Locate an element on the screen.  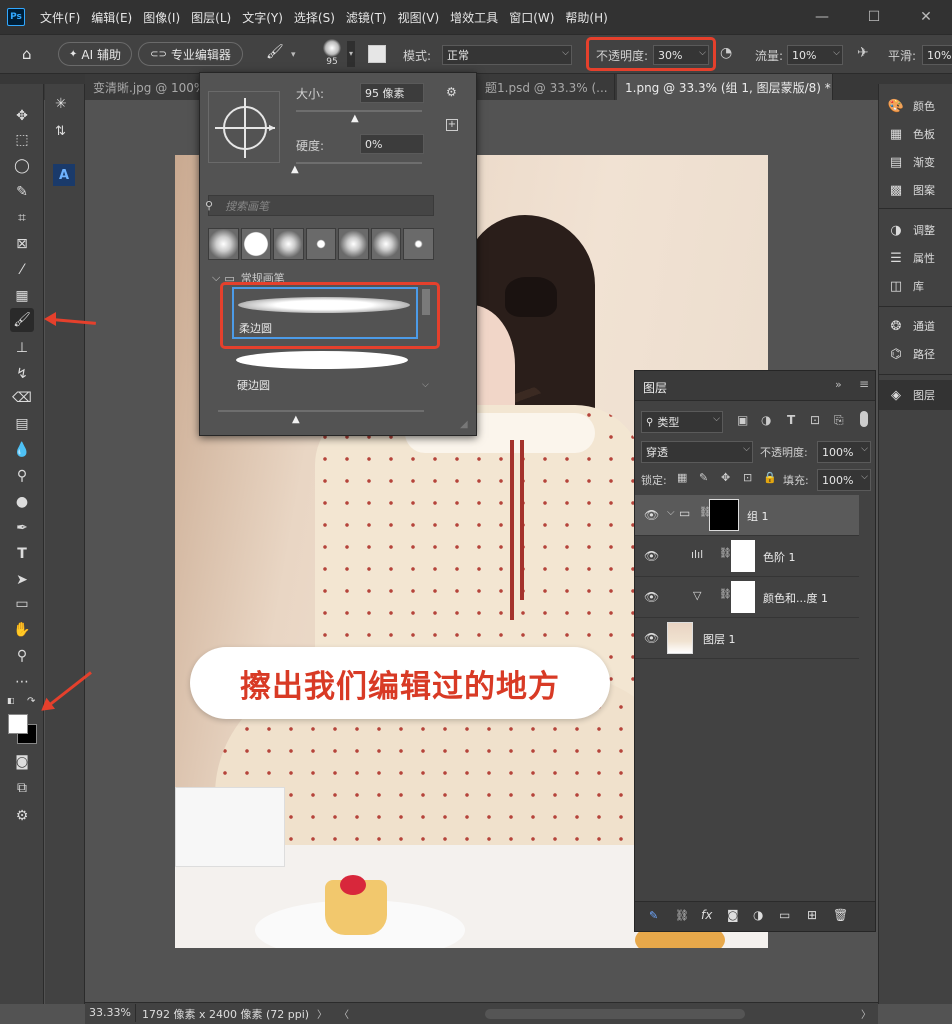
frame-tool-icon: ⊠ is located at coordinates (22, 244).